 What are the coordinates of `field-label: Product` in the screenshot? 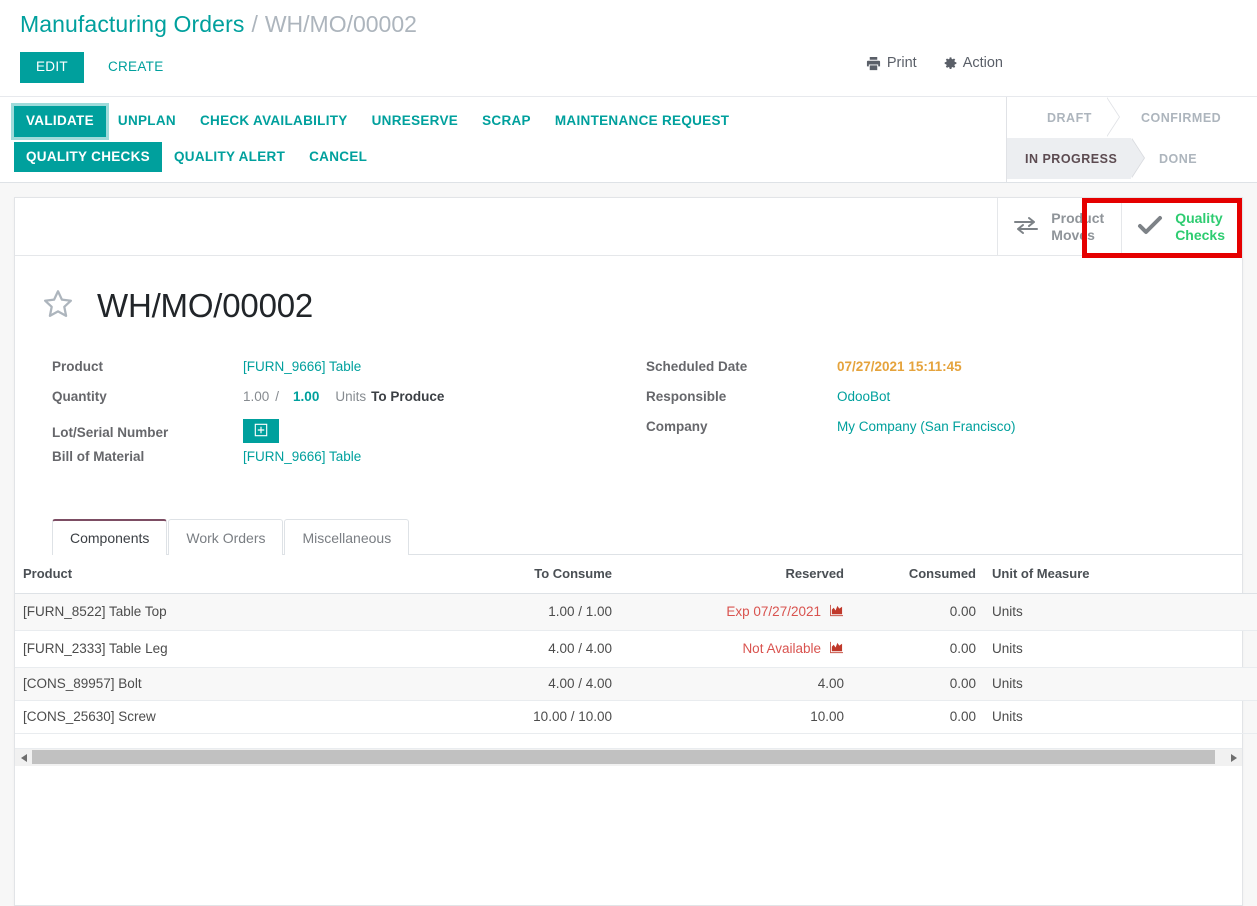 It's located at (78, 366).